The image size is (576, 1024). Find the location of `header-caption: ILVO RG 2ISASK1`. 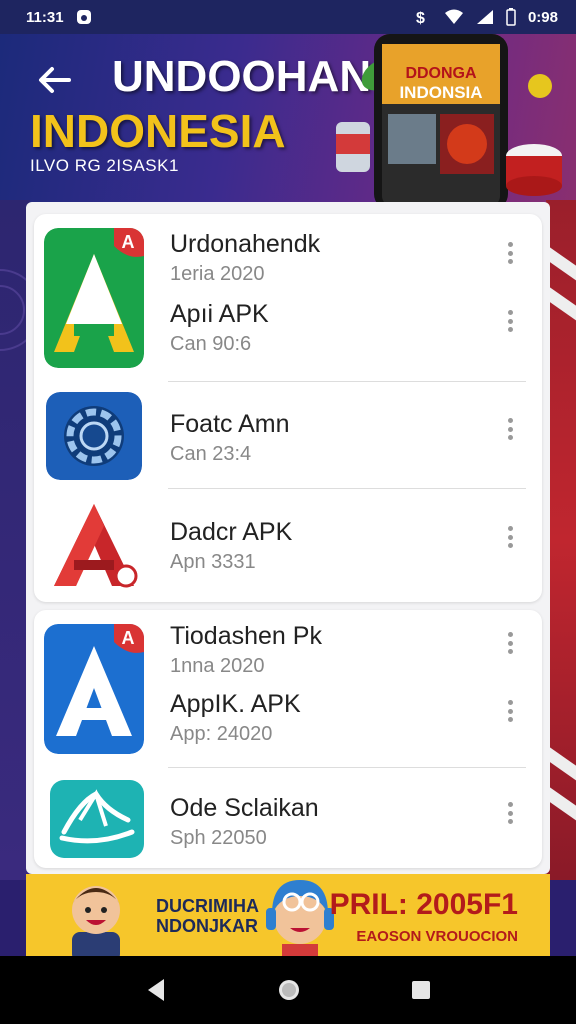

header-caption: ILVO RG 2ISASK1 is located at coordinates (104, 165).